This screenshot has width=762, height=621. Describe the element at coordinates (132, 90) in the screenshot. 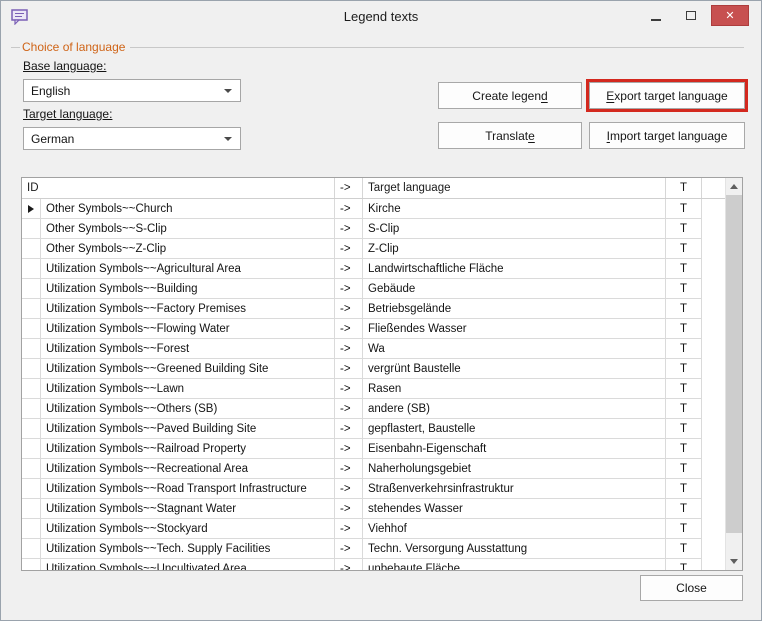

I see `base-language-select: English` at that location.